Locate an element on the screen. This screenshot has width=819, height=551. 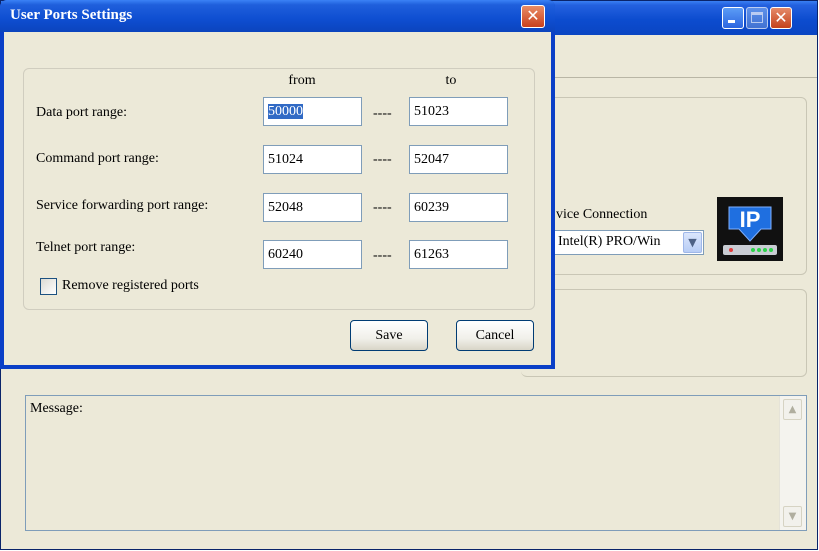
dialog-title: User Ports Settings is located at coordinates (71, 15).